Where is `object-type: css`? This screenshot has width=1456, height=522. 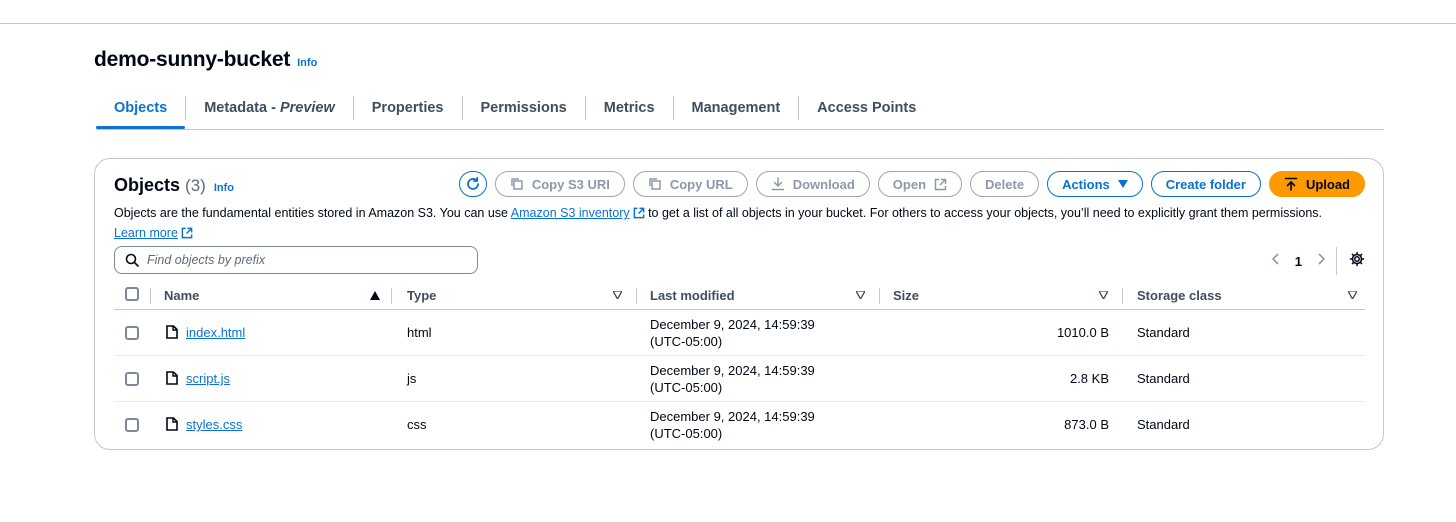 object-type: css is located at coordinates (417, 424).